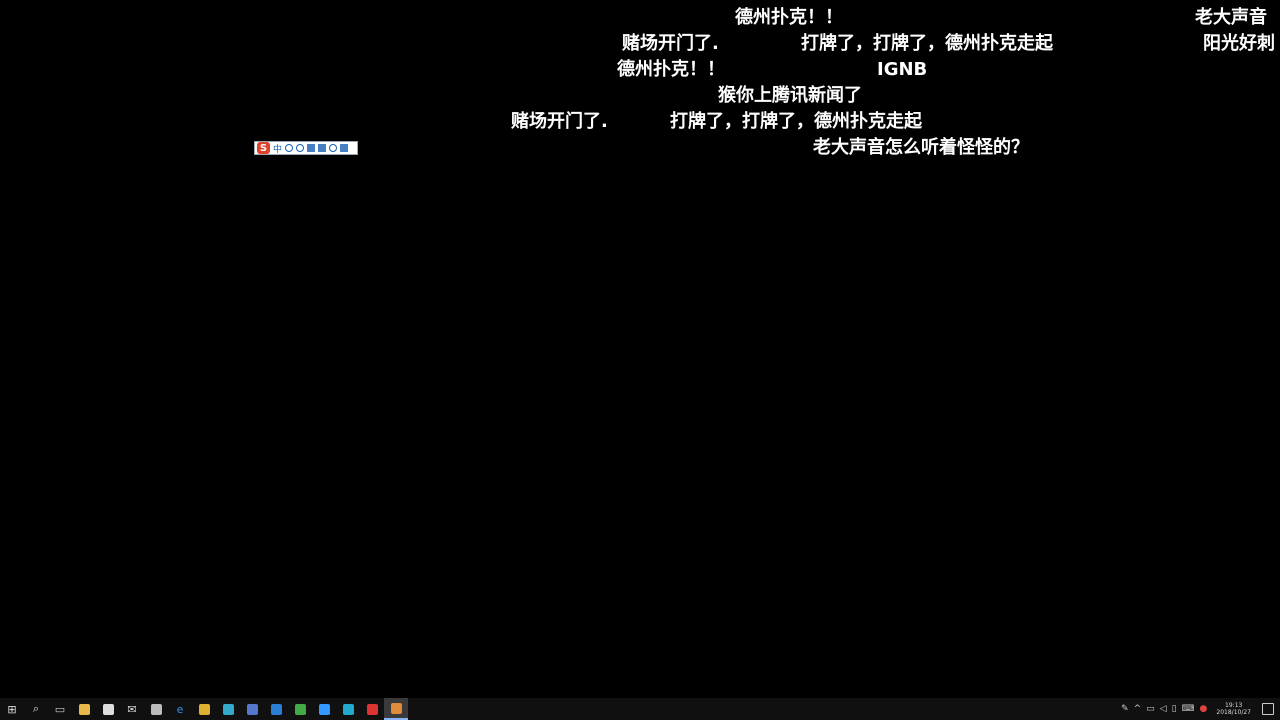  I want to click on terminal-icon-glyph, so click(300, 709).